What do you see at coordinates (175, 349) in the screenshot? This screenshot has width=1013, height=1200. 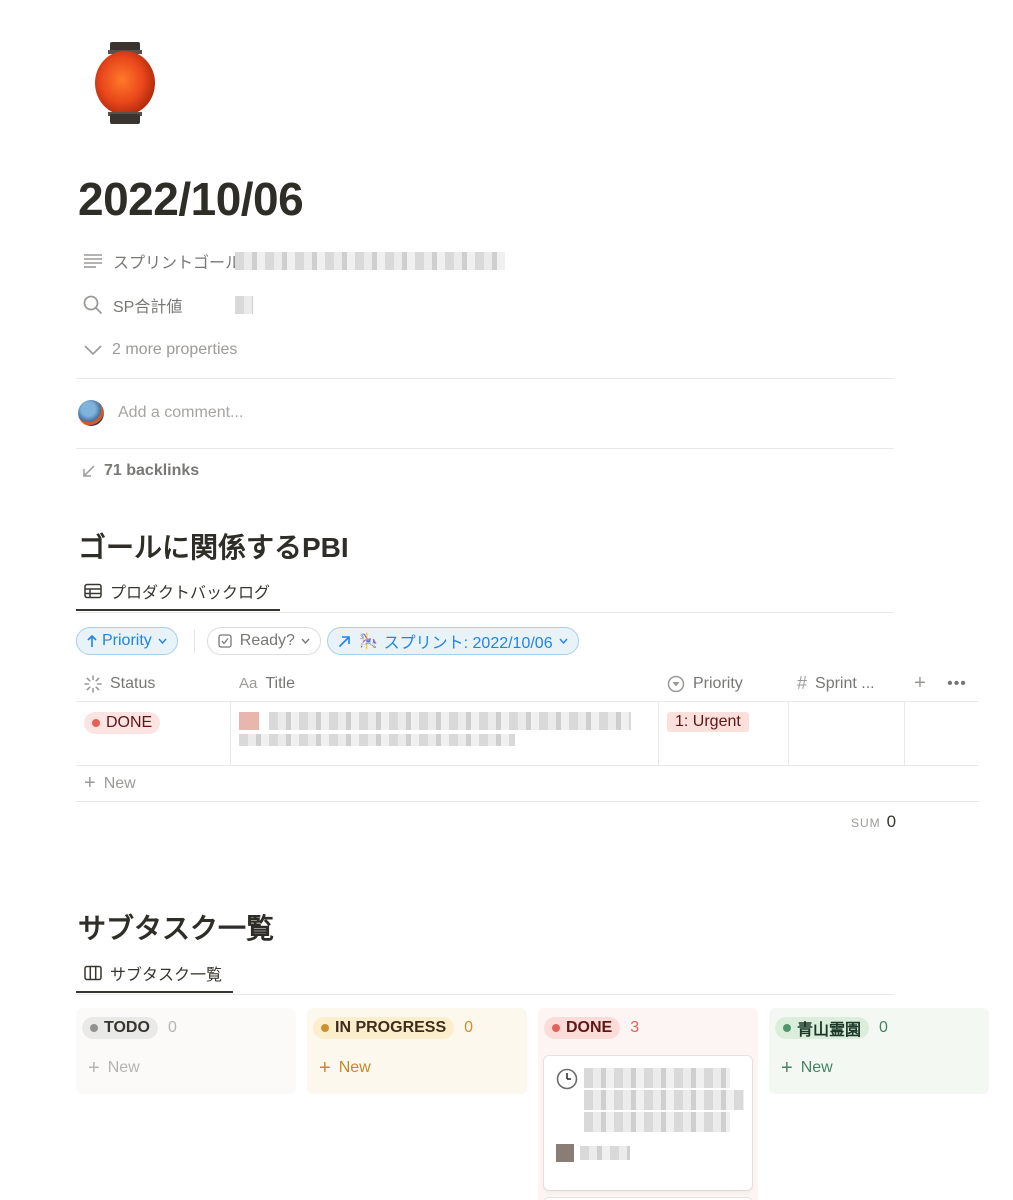 I see `more-properties-label: 2 more properties` at bounding box center [175, 349].